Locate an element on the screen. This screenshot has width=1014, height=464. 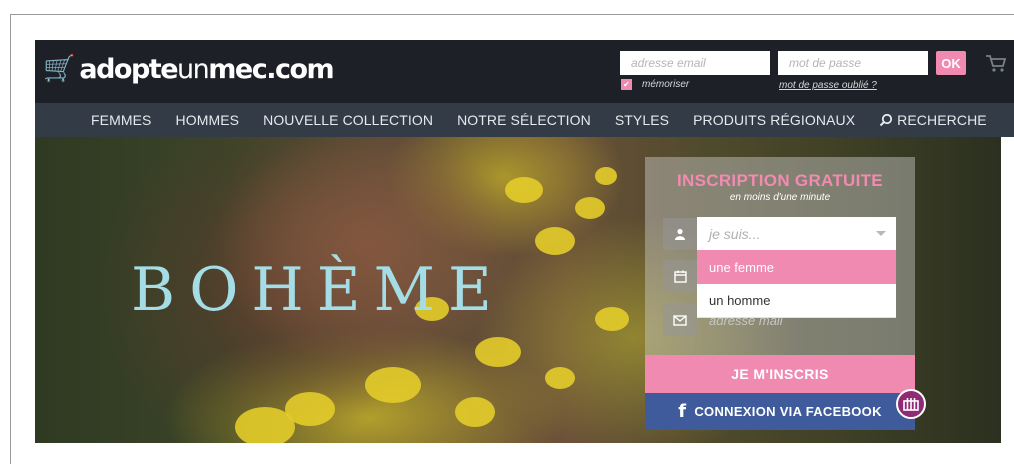
facebook-login-button: f CONNEXION VIA FACEBOOK is located at coordinates (780, 411).